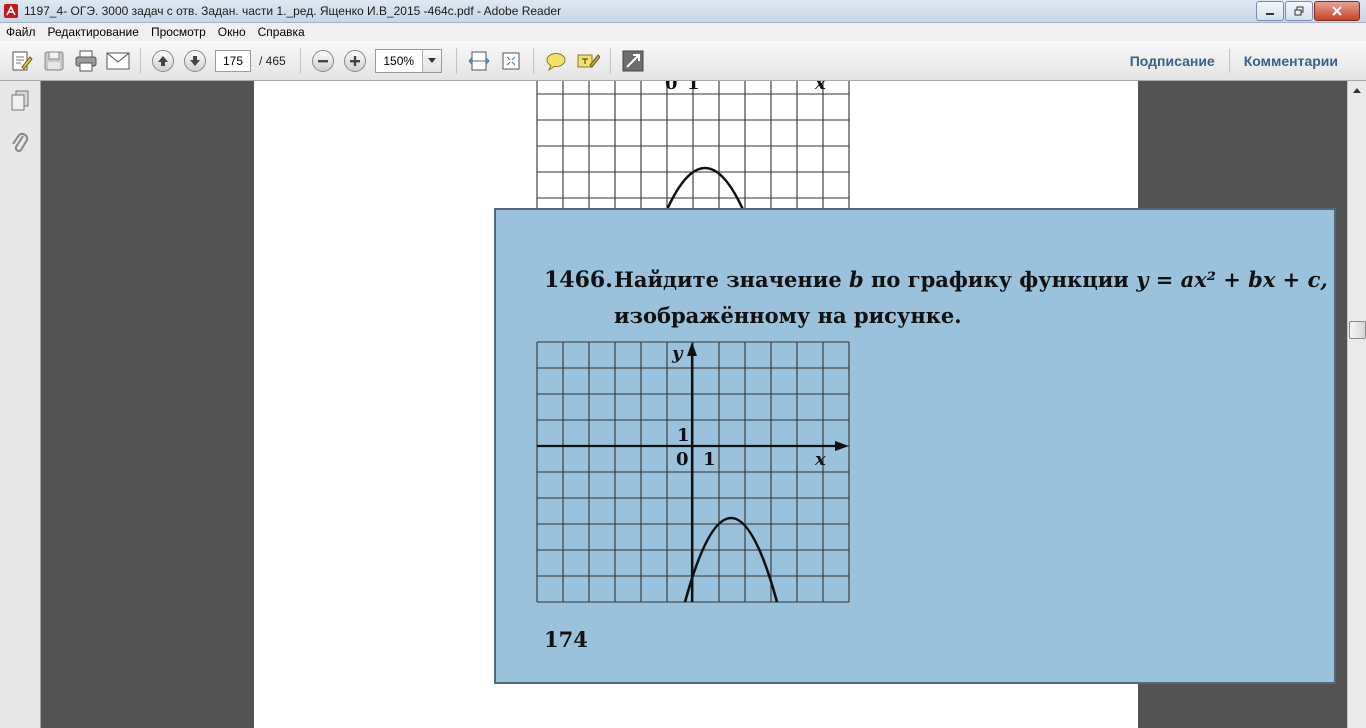 The image size is (1366, 728). What do you see at coordinates (1172, 61) in the screenshot?
I see `sign-pane-link: Подписание` at bounding box center [1172, 61].